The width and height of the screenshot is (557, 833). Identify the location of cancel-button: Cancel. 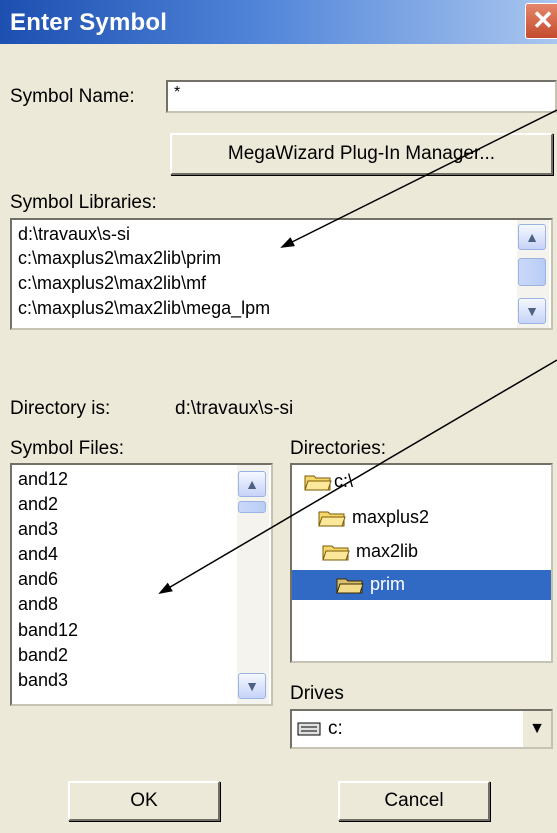
(414, 801).